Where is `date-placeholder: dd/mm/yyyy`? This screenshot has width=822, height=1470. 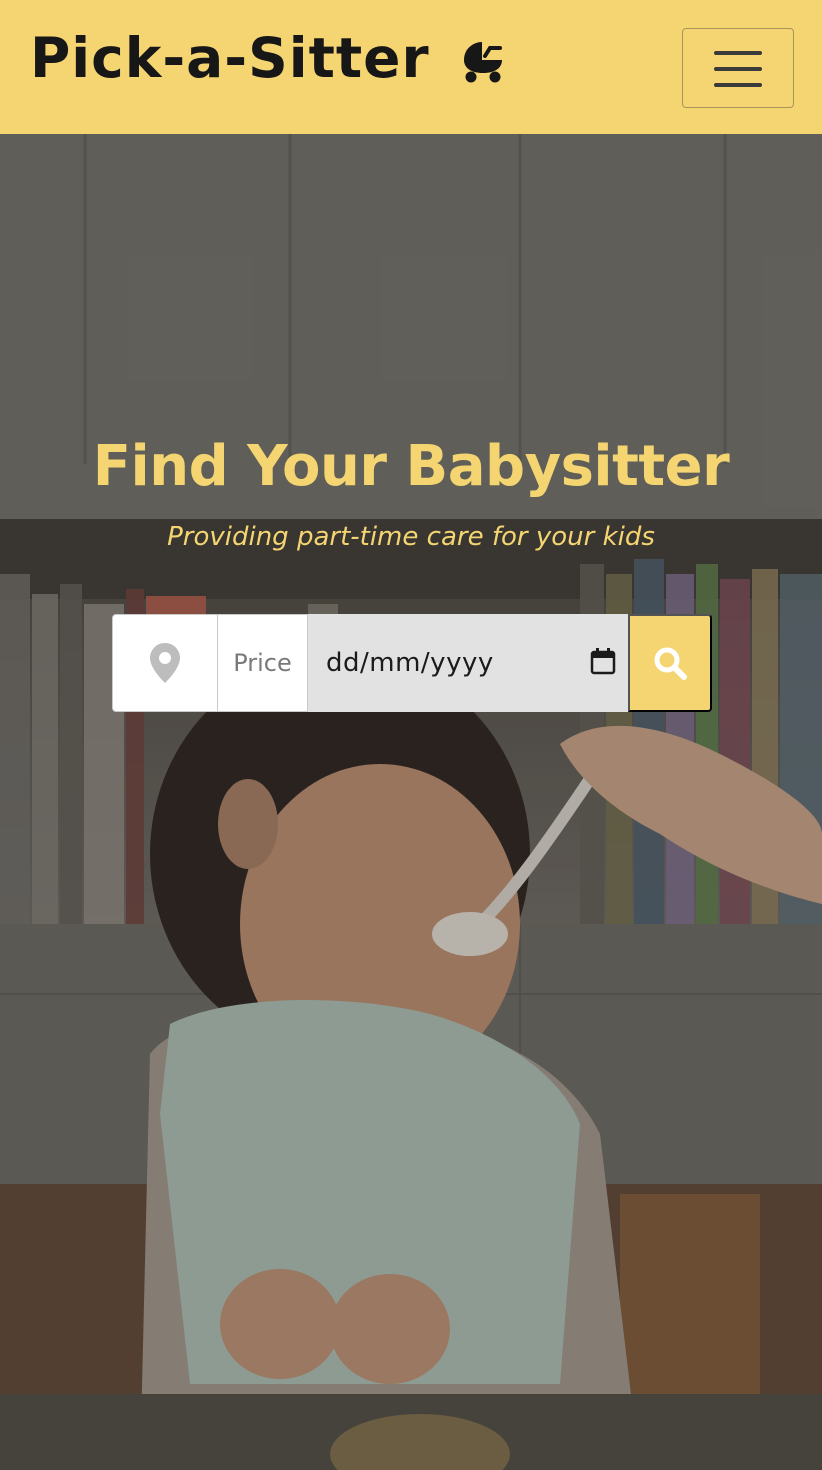 date-placeholder: dd/mm/yyyy is located at coordinates (410, 663).